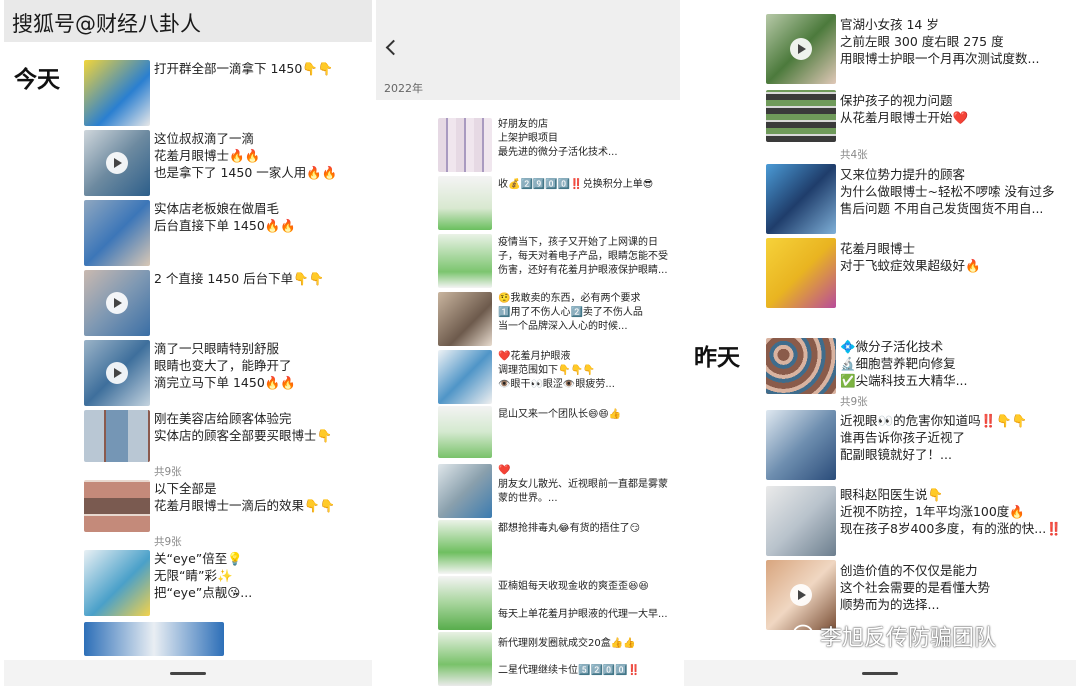 This screenshot has height=686, width=1080. Describe the element at coordinates (854, 155) in the screenshot. I see `image-count: 共4张` at that location.